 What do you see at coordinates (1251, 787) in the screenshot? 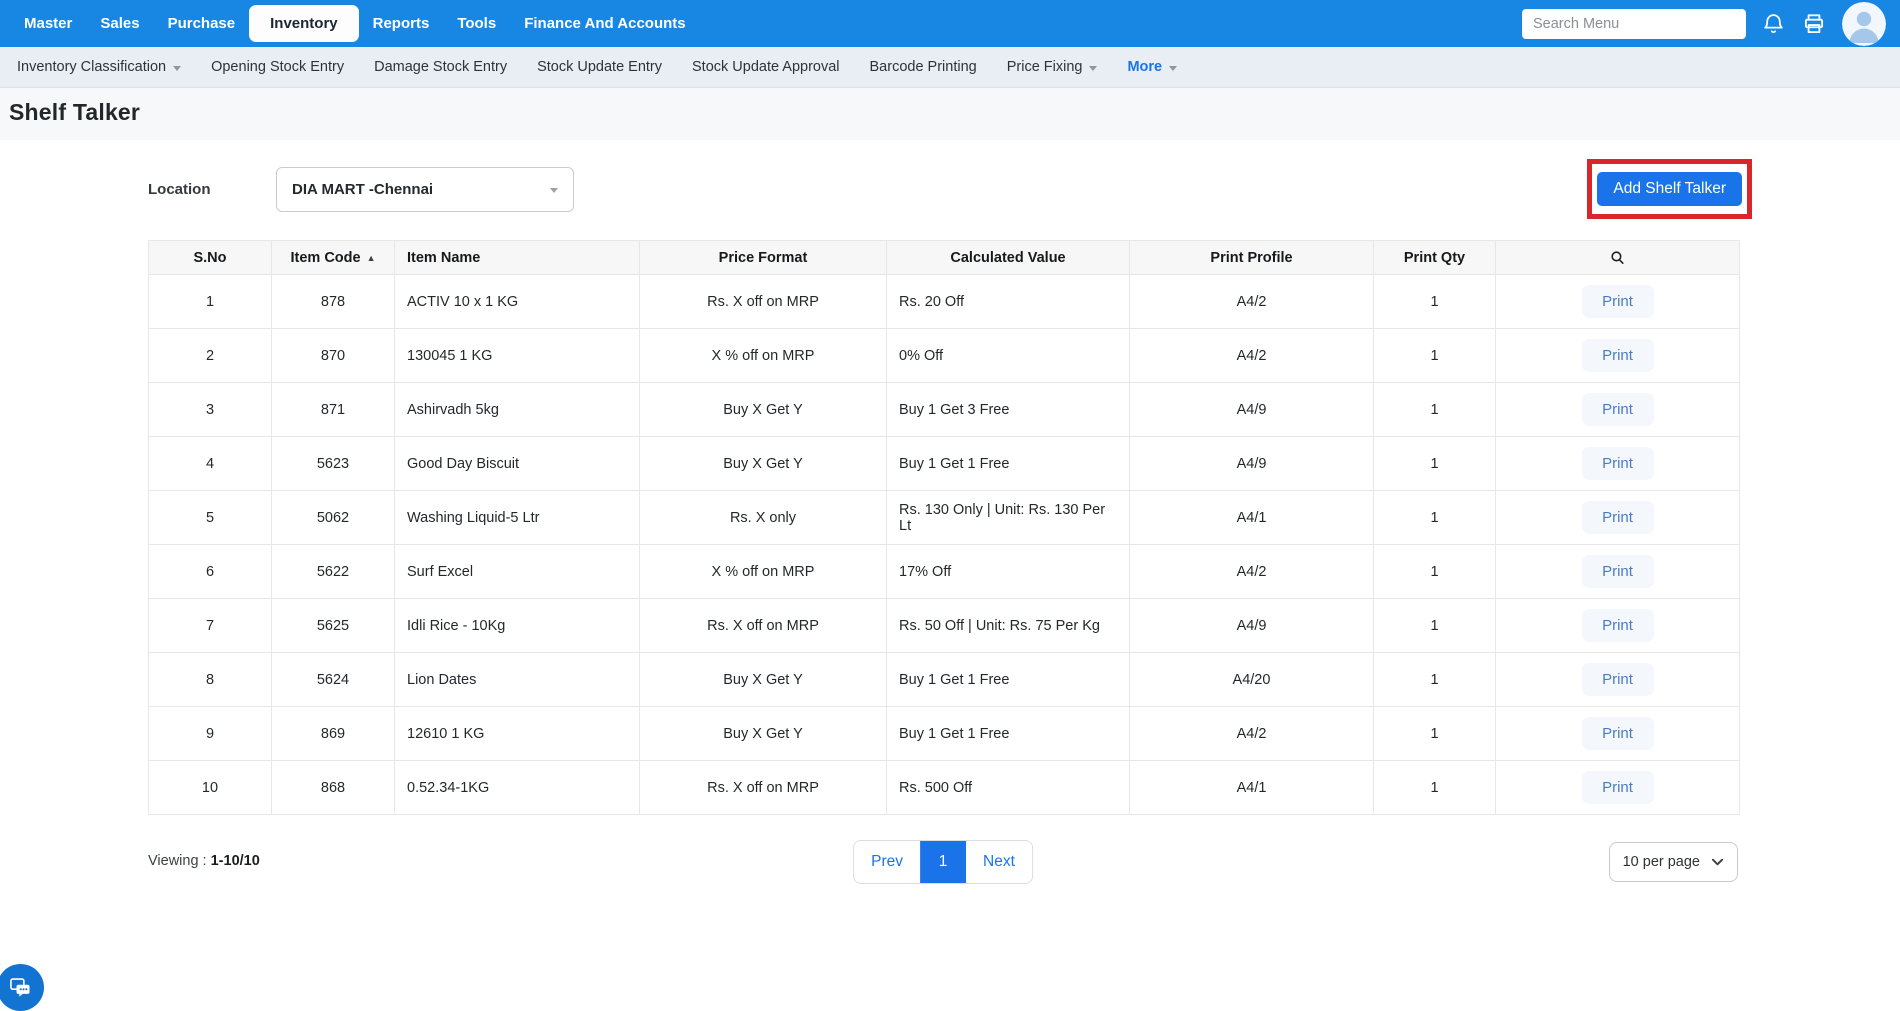
I see `cell-print-profile: A4/1` at bounding box center [1251, 787].